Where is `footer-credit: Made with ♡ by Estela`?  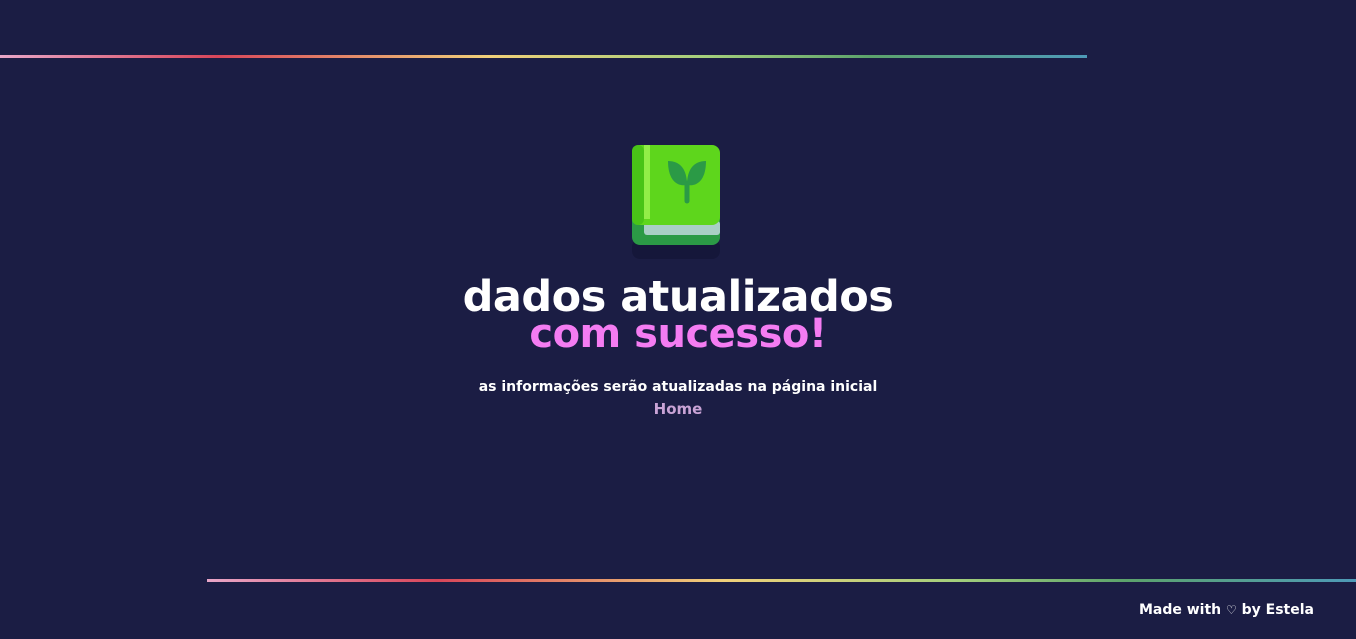 footer-credit: Made with ♡ by Estela is located at coordinates (1226, 610).